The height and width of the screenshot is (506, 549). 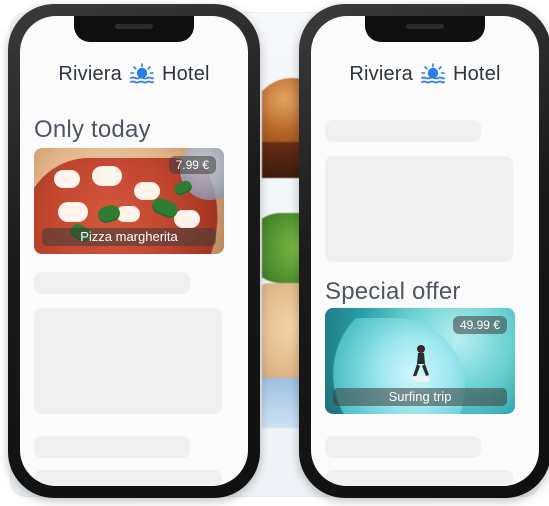 I want to click on basil-leaf, so click(x=109, y=214).